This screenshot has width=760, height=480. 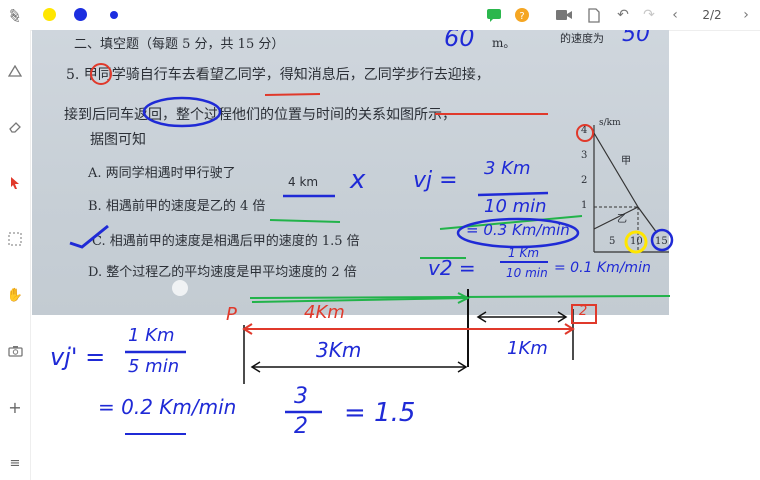 I want to click on hw-vp-label: vj' =, so click(x=78, y=357).